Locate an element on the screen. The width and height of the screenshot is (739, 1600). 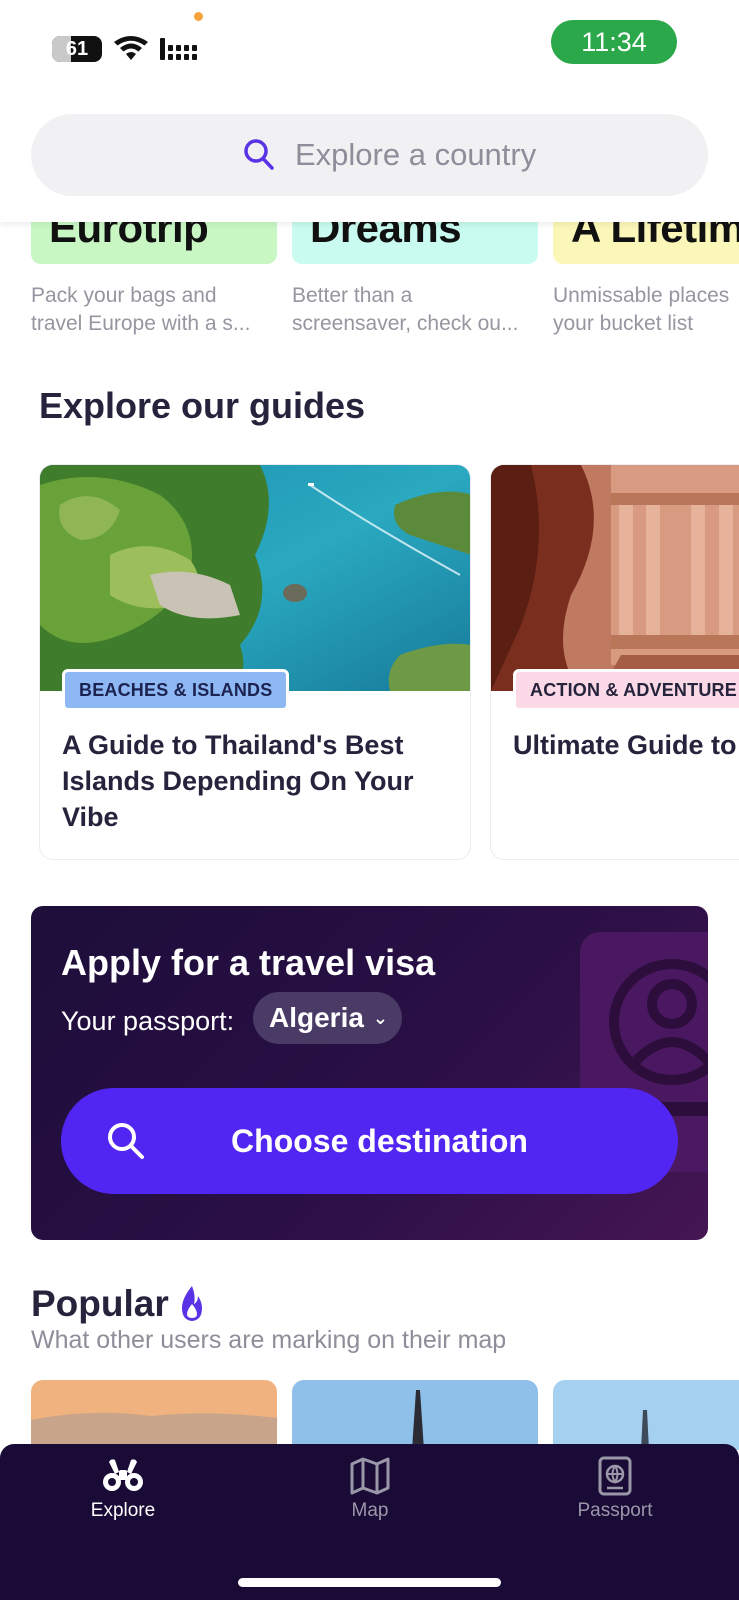
nav-label-explore: Explore is located at coordinates (123, 1510).